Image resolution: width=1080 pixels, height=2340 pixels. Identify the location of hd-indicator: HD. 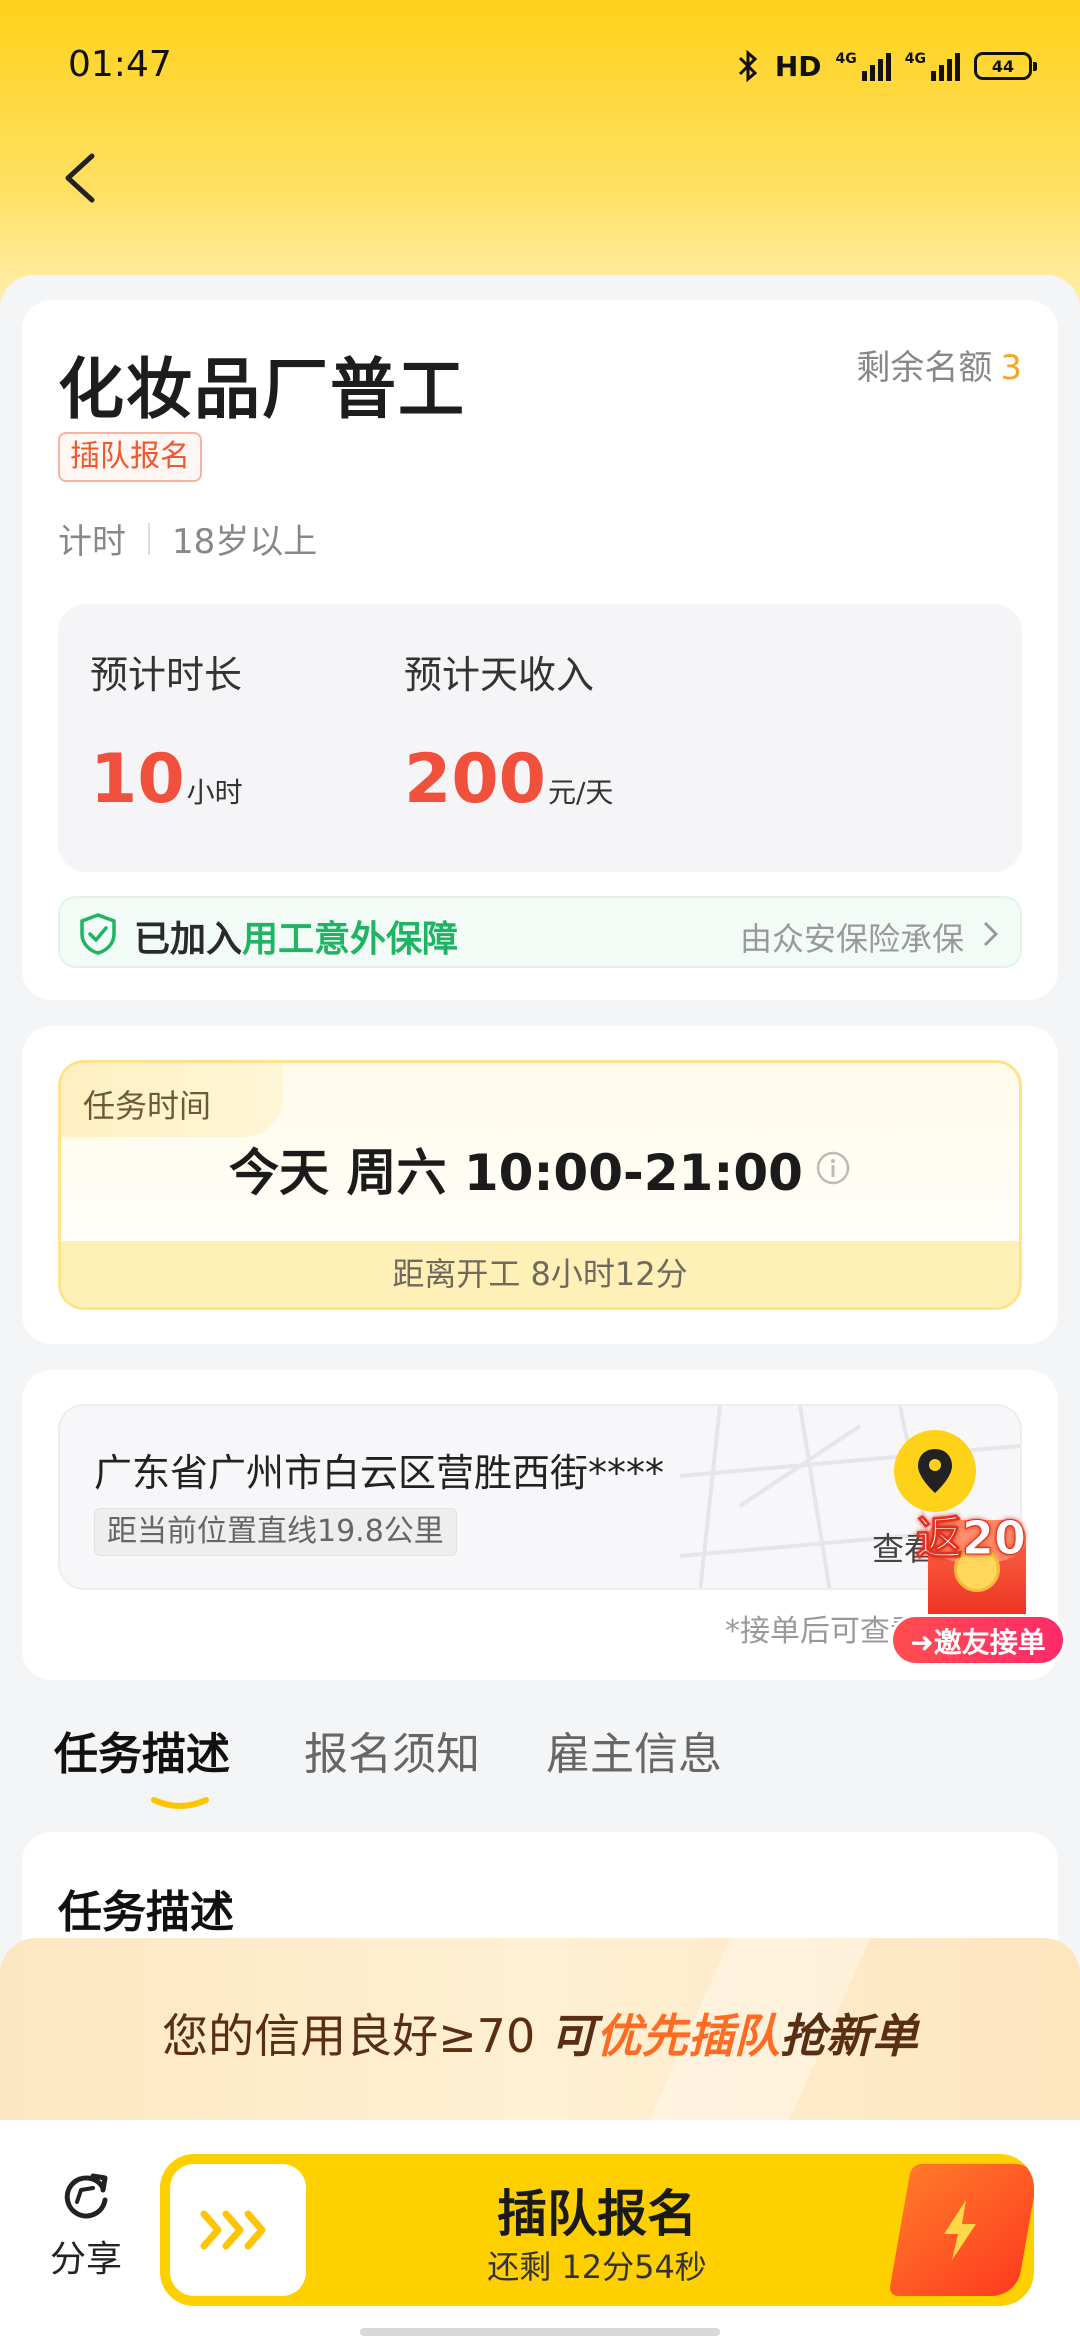
(798, 66).